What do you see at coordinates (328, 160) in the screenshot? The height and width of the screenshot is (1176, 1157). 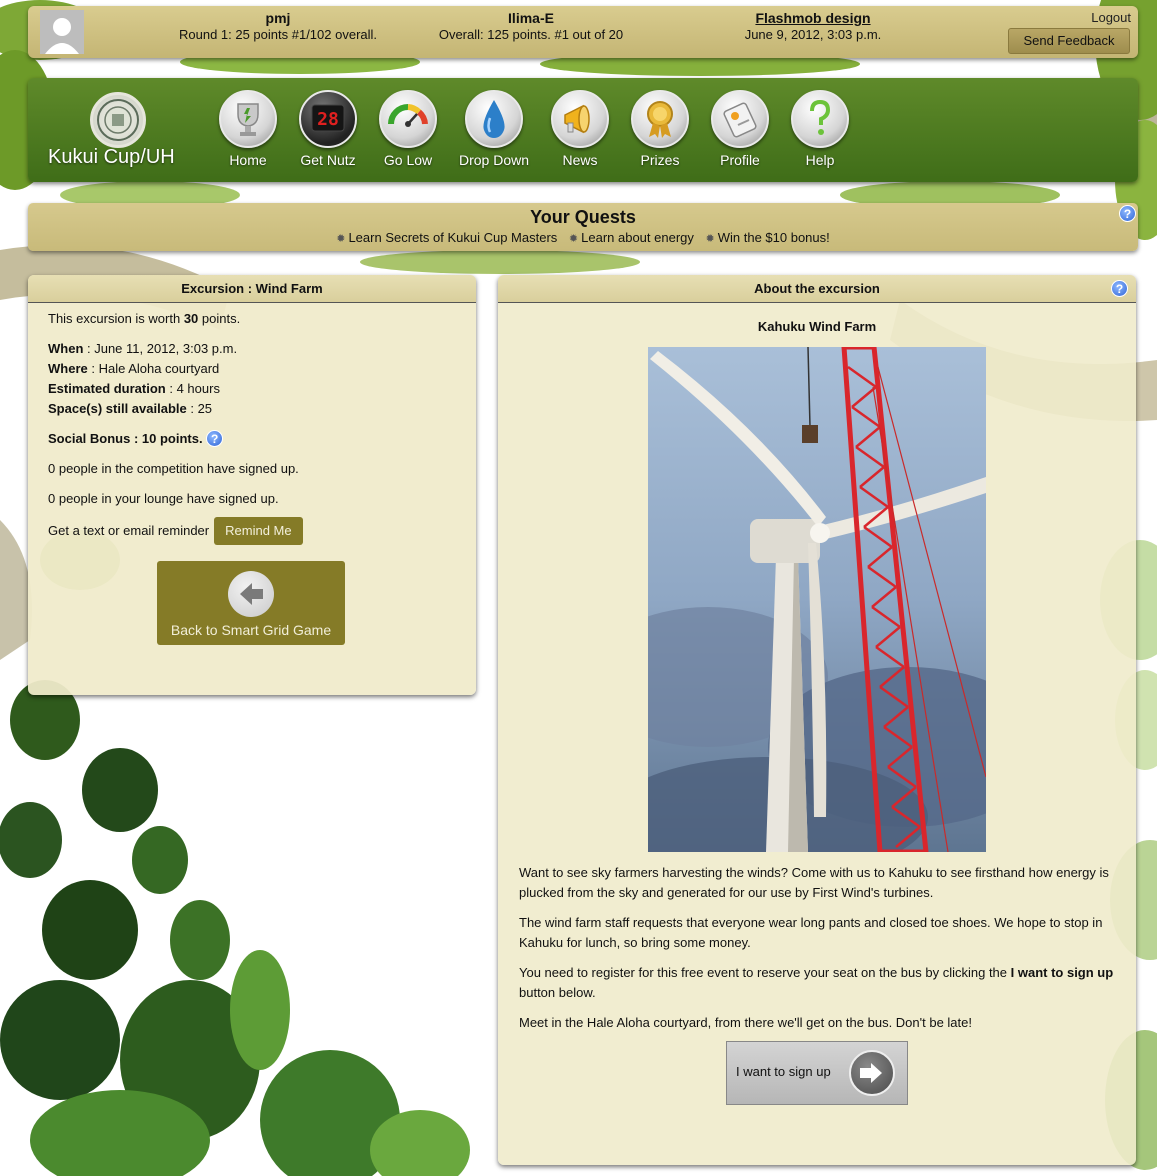 I see `nav-get-nutz-label: Get Nutz` at bounding box center [328, 160].